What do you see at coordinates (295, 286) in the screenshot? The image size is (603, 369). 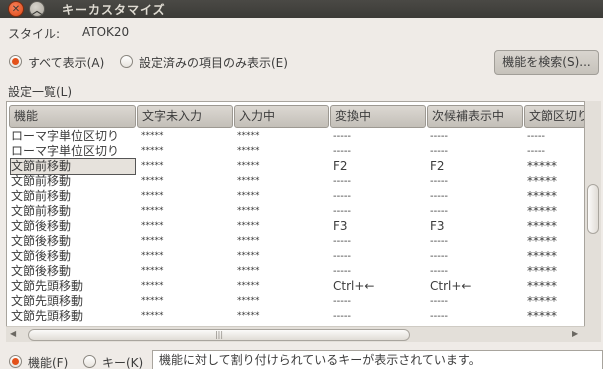 I see `table-row: 文節先頭移動 ***** ***** Ctrl+← Ctrl+← *****` at bounding box center [295, 286].